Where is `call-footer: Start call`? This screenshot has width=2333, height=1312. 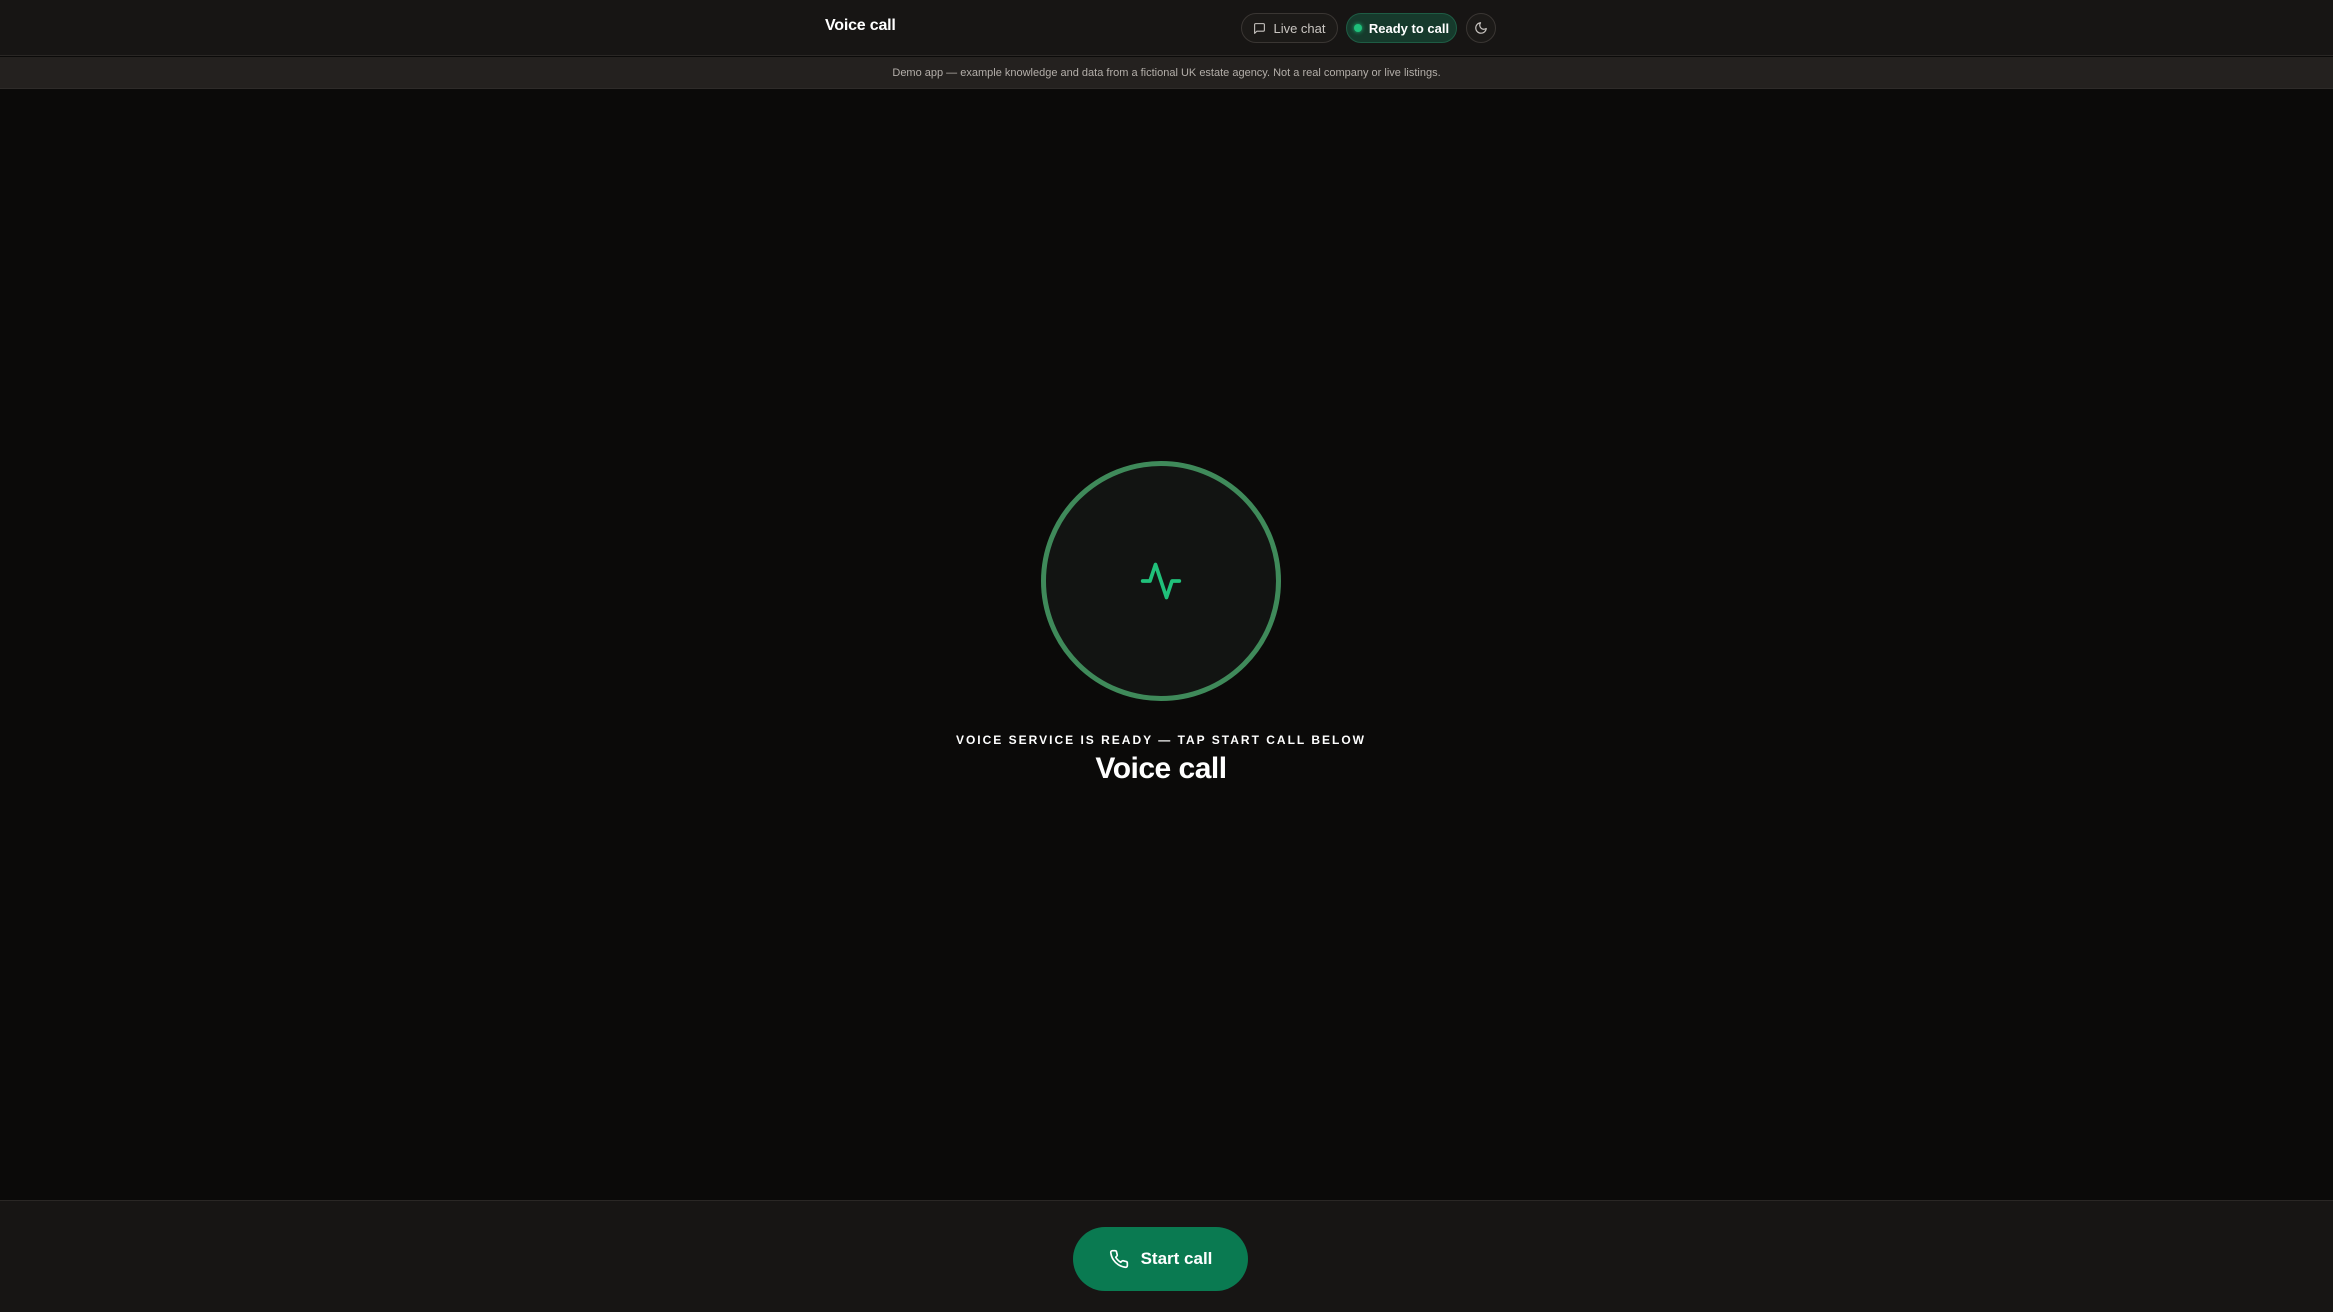
call-footer: Start call is located at coordinates (1166, 1256).